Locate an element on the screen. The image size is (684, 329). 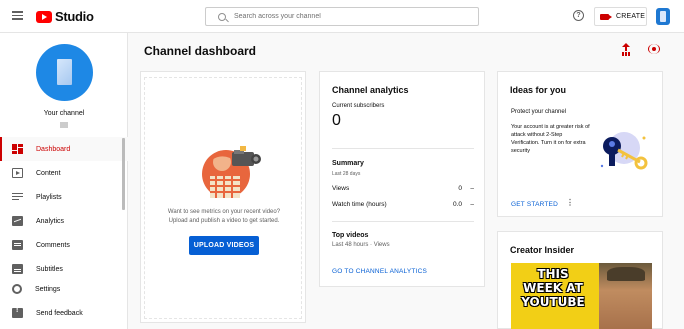
sidebar-item-content: Content is located at coordinates (64, 173).